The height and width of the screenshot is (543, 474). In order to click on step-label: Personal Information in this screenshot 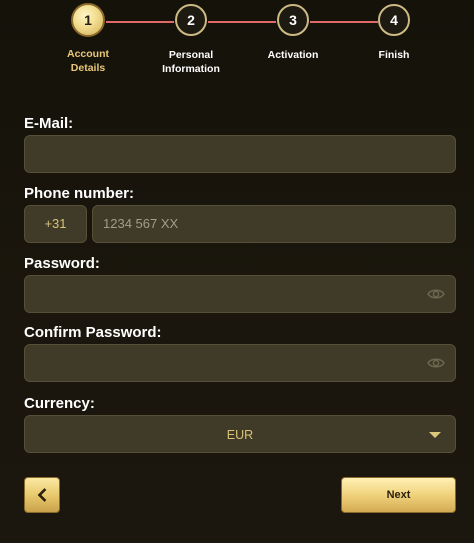, I will do `click(191, 62)`.